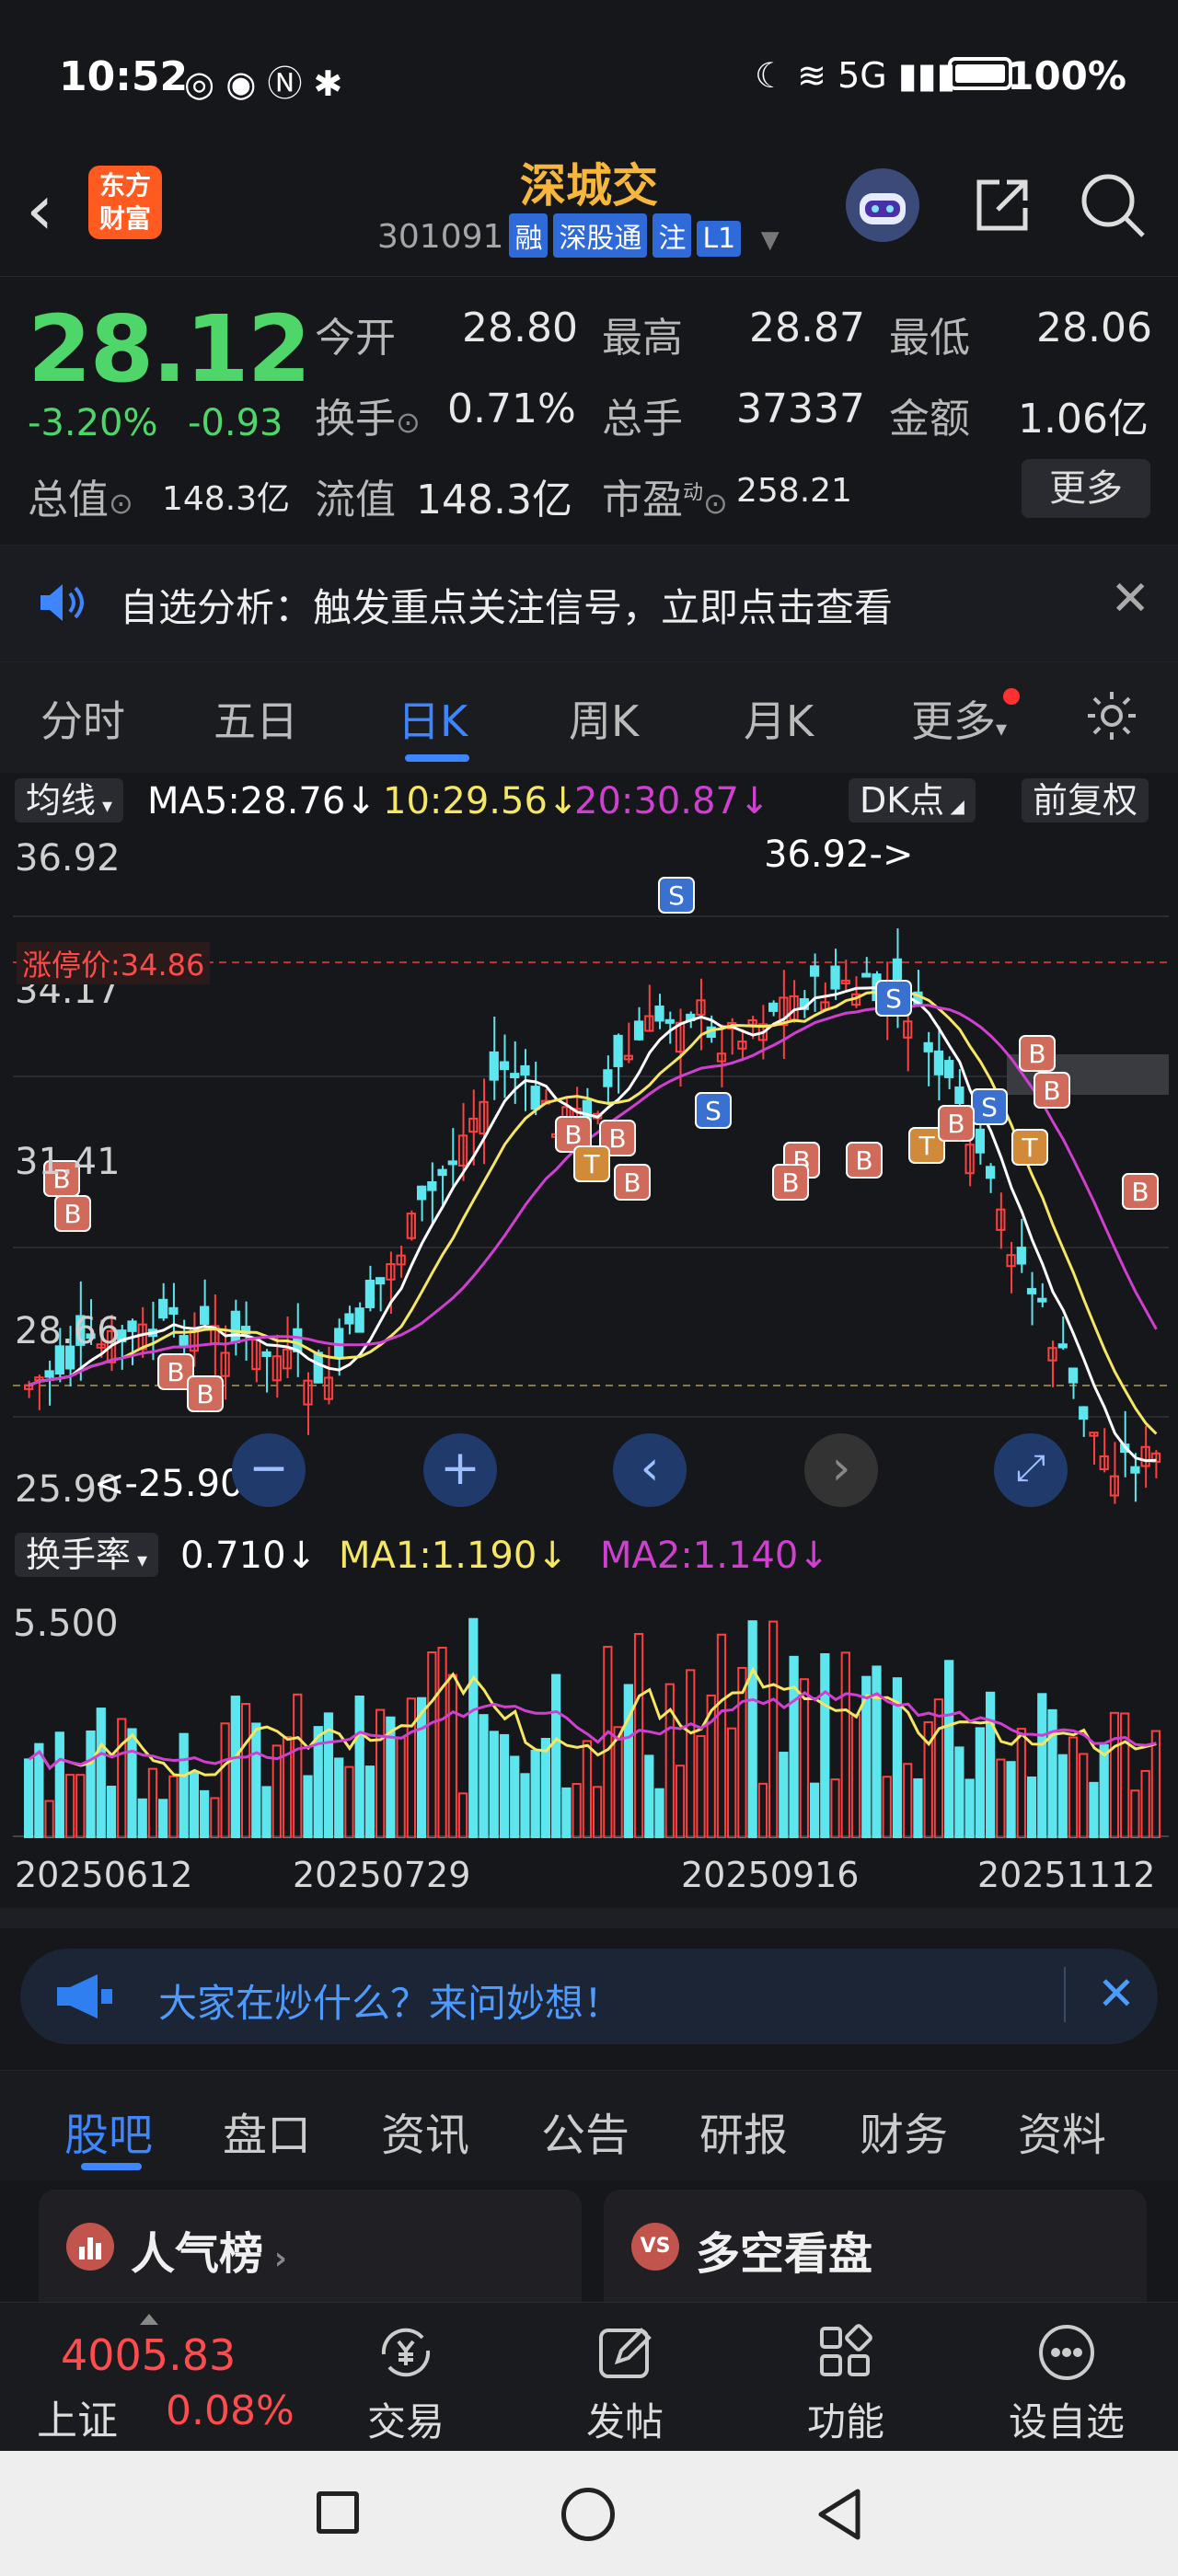  I want to click on zoom-out-button: −, so click(269, 1470).